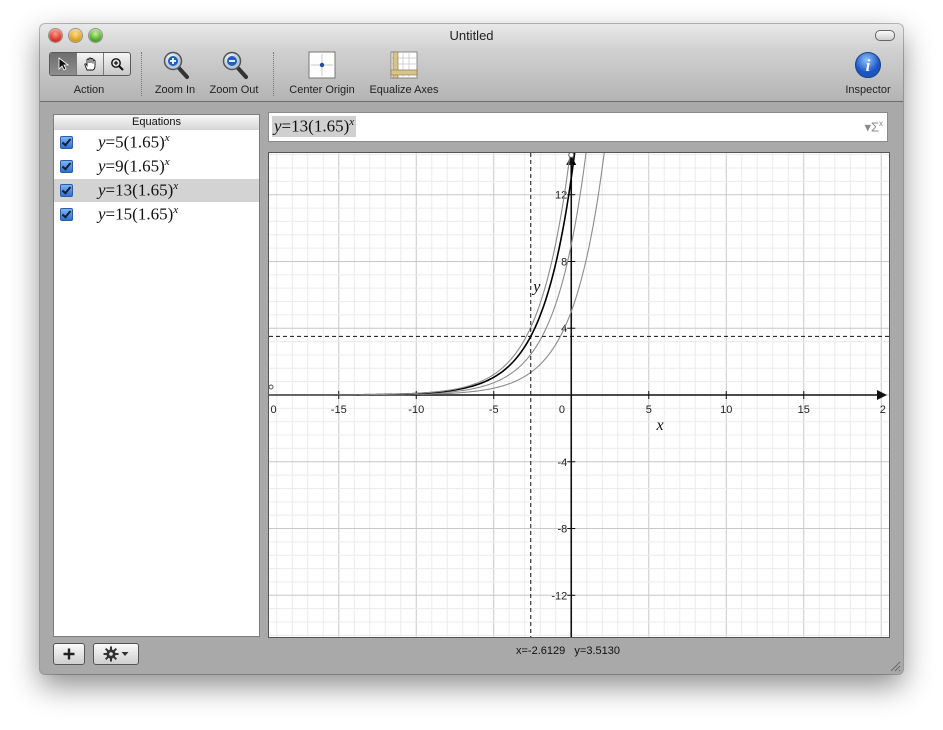  I want to click on plus-icon, so click(69, 654).